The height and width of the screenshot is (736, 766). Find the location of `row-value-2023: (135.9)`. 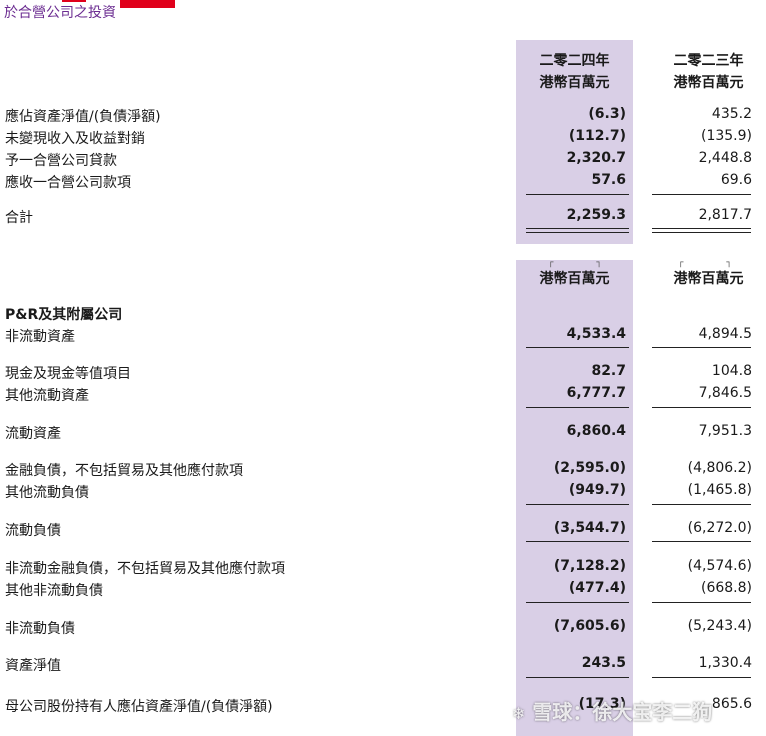

row-value-2023: (135.9) is located at coordinates (726, 136).